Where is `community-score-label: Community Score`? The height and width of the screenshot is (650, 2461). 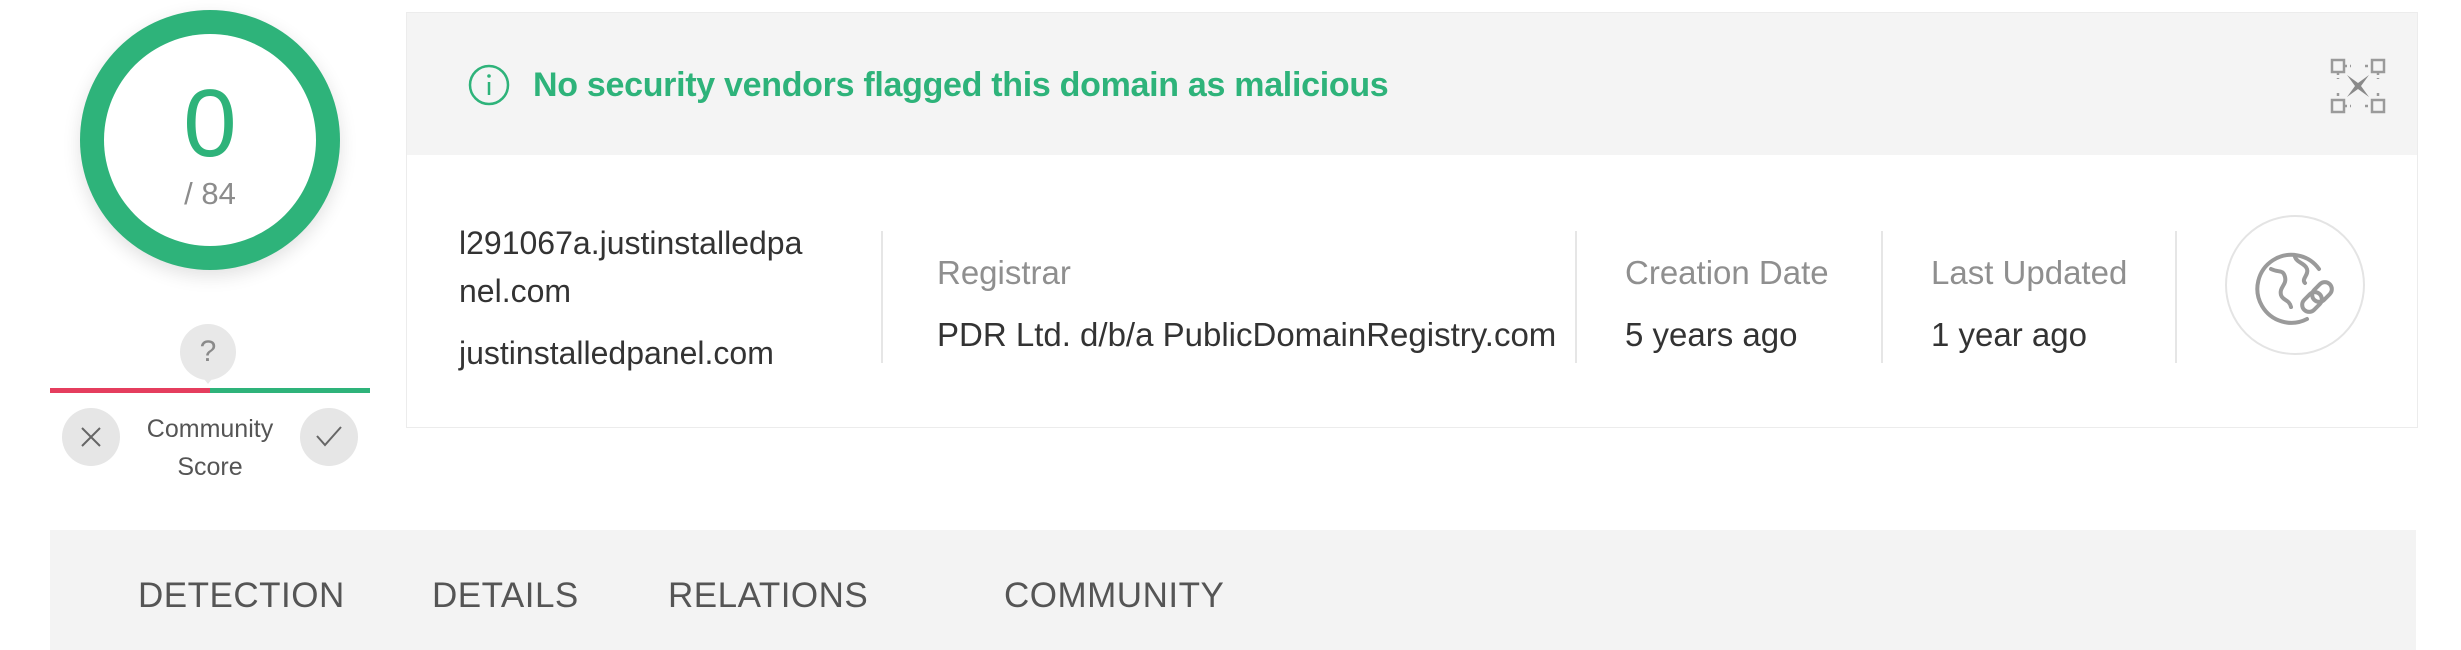 community-score-label: Community Score is located at coordinates (210, 448).